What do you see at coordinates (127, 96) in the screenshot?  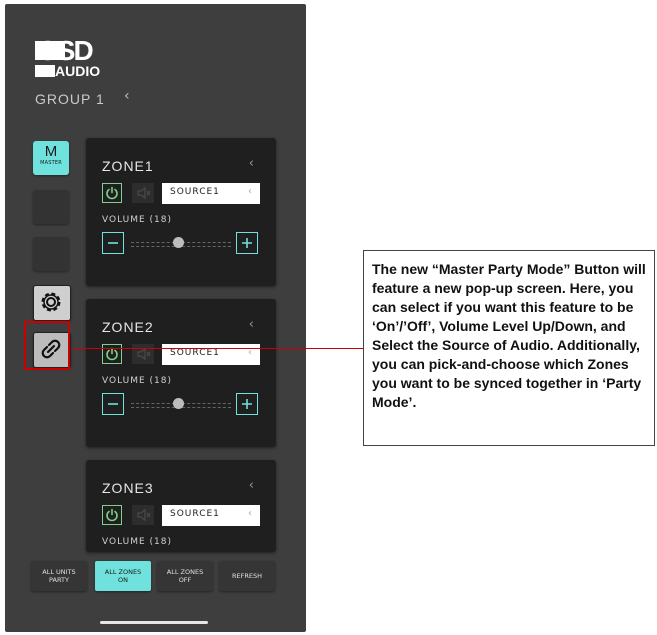 I see `group-chevron-icon: ‹` at bounding box center [127, 96].